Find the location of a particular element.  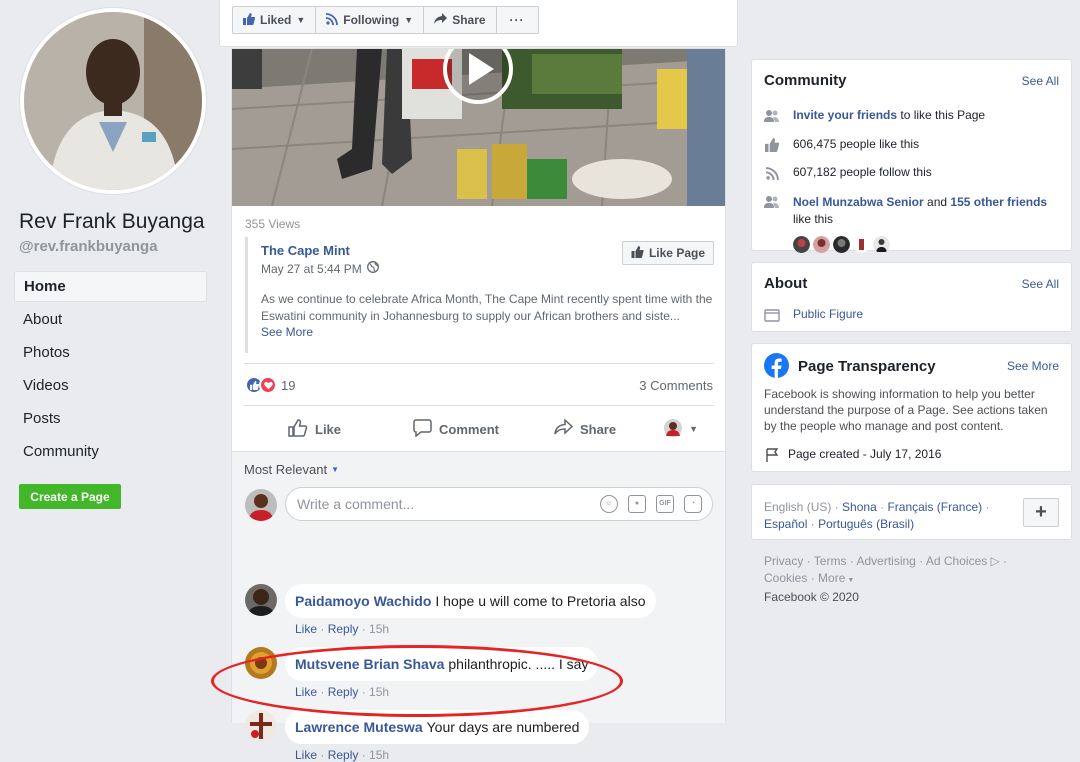

about-see-all-link: See All is located at coordinates (1040, 284).